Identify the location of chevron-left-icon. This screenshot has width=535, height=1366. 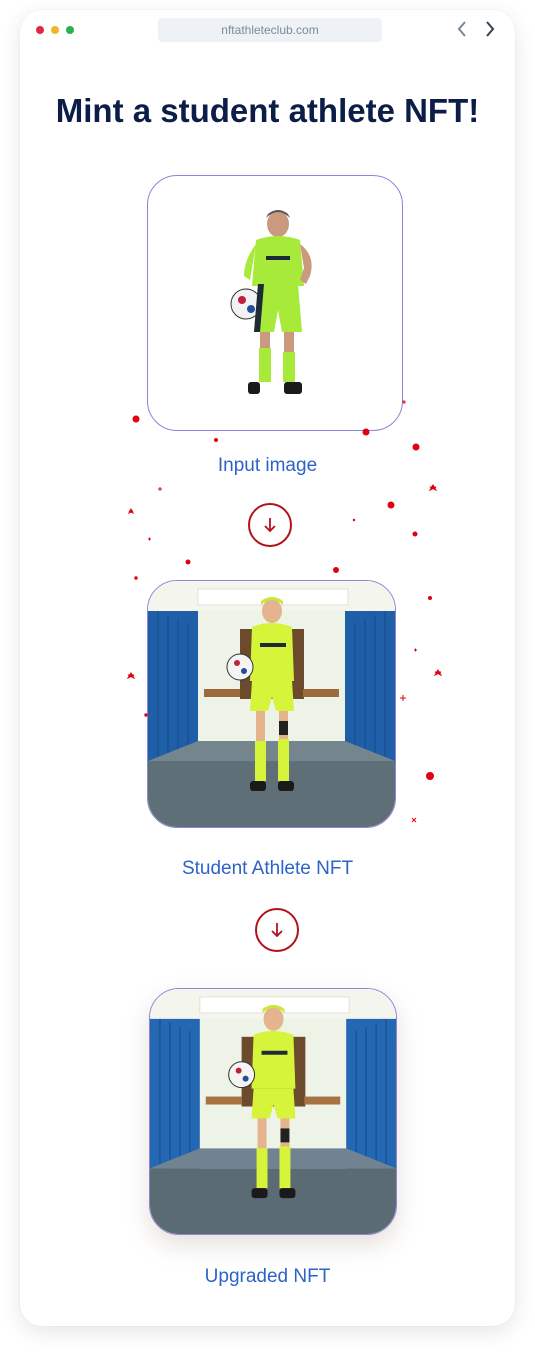
(462, 31).